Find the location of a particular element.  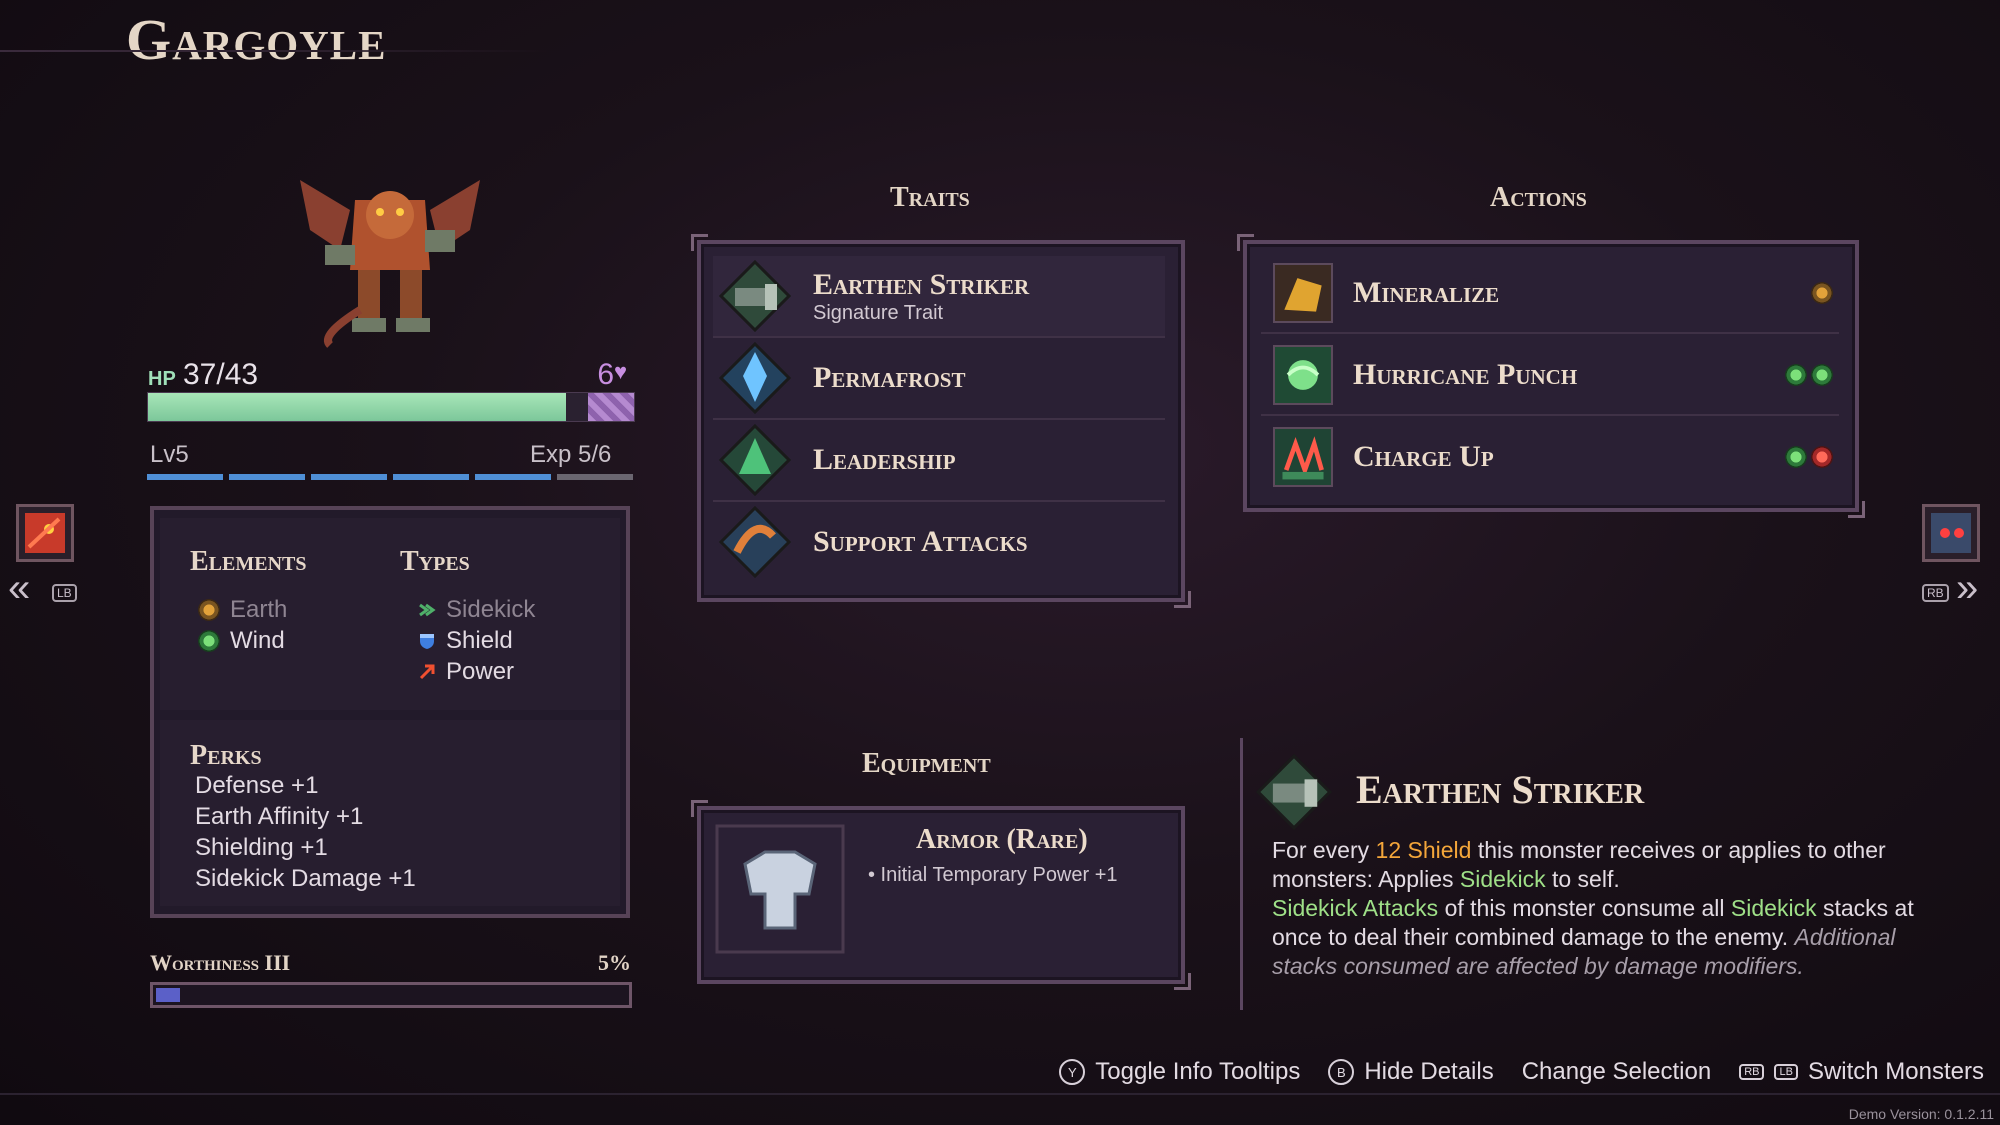

hp-row: HP 37/43 6 ♥ is located at coordinates (391, 374).